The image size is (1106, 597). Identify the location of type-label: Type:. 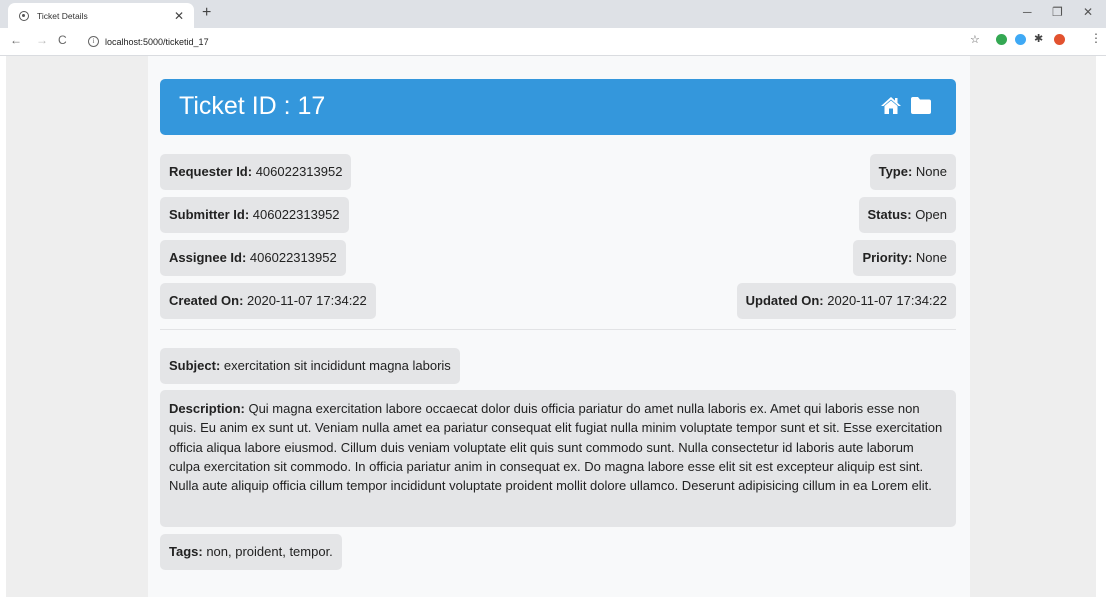
(897, 171).